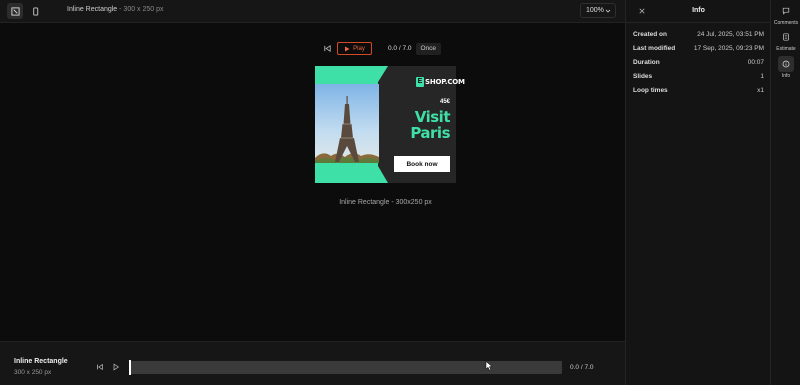  What do you see at coordinates (698, 90) in the screenshot?
I see `info-row-loop: Loop times x1` at bounding box center [698, 90].